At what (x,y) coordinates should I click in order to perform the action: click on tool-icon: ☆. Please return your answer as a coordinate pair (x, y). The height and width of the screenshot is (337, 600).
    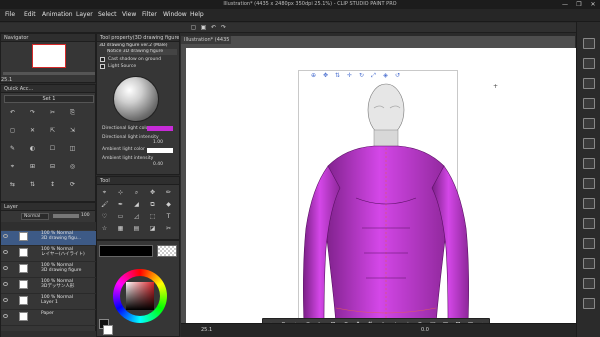
    Looking at the image, I should click on (104, 228).